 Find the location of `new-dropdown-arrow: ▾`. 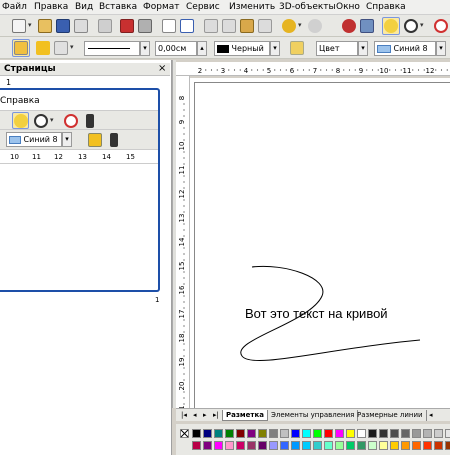

new-dropdown-arrow: ▾ is located at coordinates (30, 25).